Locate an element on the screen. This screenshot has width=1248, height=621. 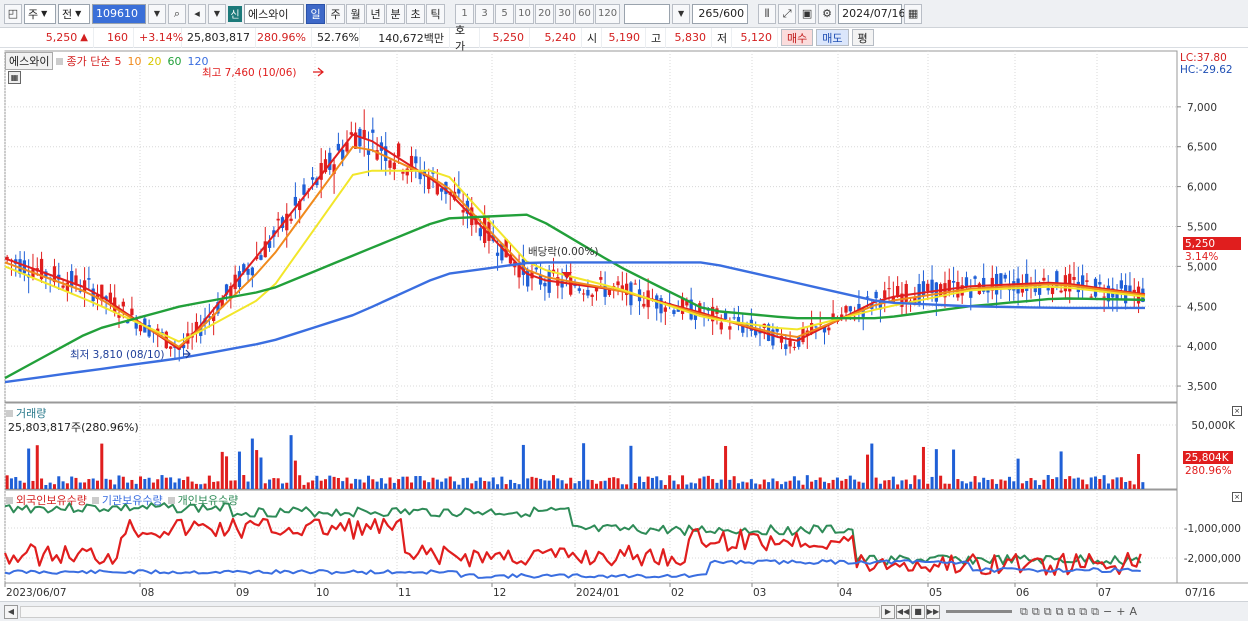
minute-step-1: 1 is located at coordinates (464, 13).